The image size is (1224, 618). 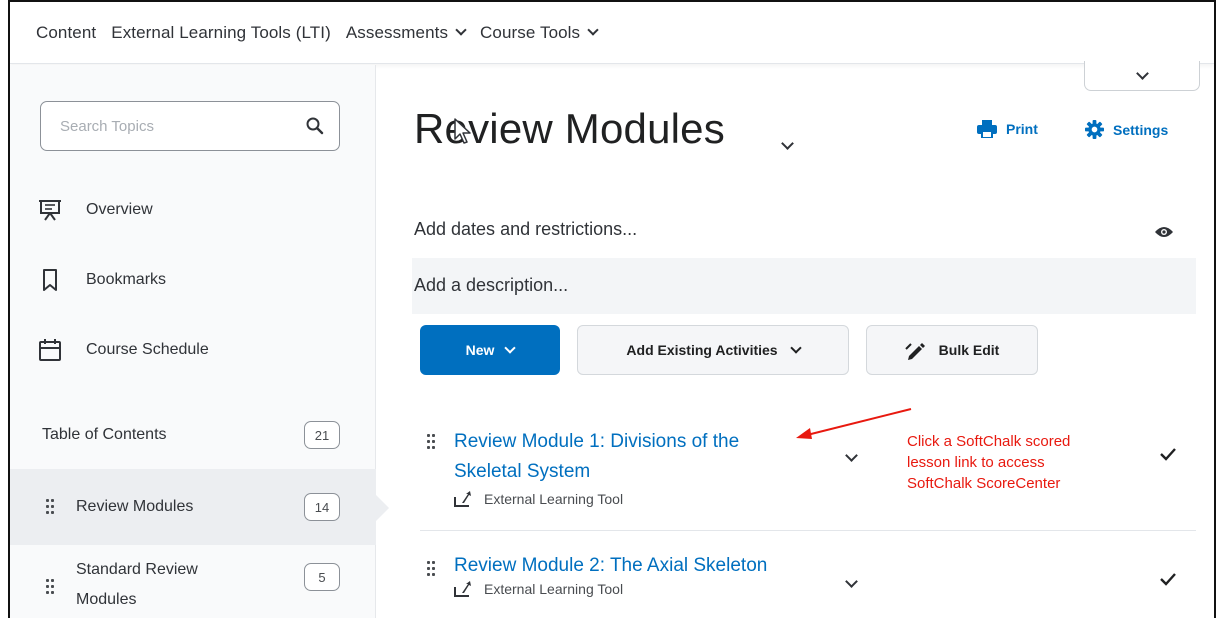 What do you see at coordinates (808, 530) in the screenshot?
I see `divider` at bounding box center [808, 530].